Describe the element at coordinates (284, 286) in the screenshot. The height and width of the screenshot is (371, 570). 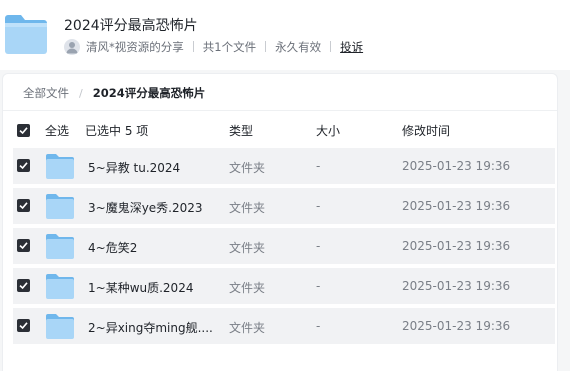
I see `table-row: 1~某种wu质.2024 文件夹 - 2025-01-23 19:36` at that location.